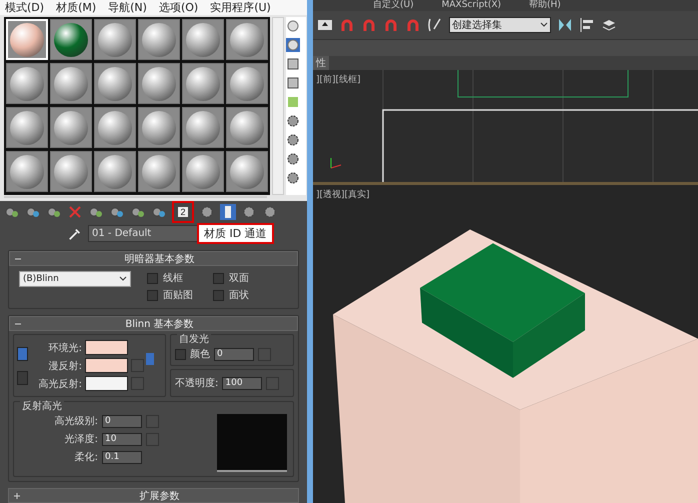 The width and height of the screenshot is (698, 503). What do you see at coordinates (500, 25) in the screenshot?
I see `selection-set-dropdown: 创建选择集` at bounding box center [500, 25].